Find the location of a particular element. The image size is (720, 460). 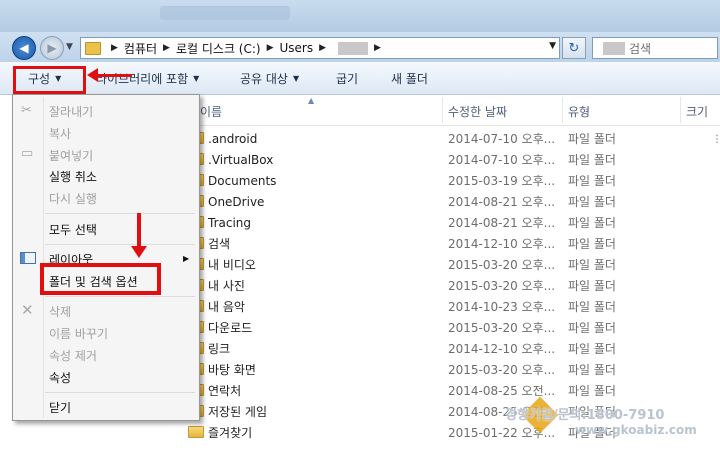

list-item: 링크 2014-12-10 오후... 파일 폴더 is located at coordinates (445, 348).